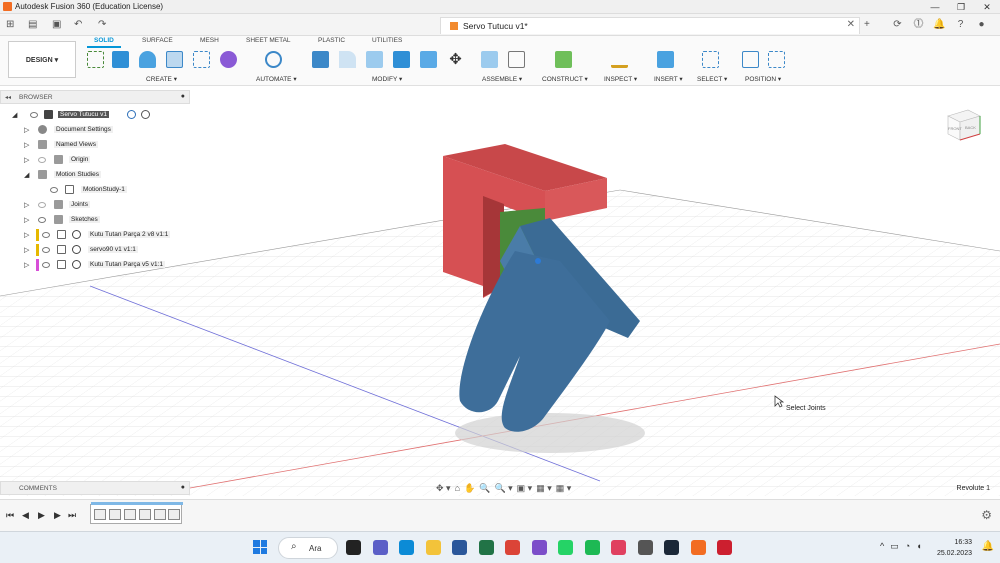 The height and width of the screenshot is (563, 1000). Describe the element at coordinates (95, 160) in the screenshot. I see `browser-item-origin: ▷ Origin` at that location.